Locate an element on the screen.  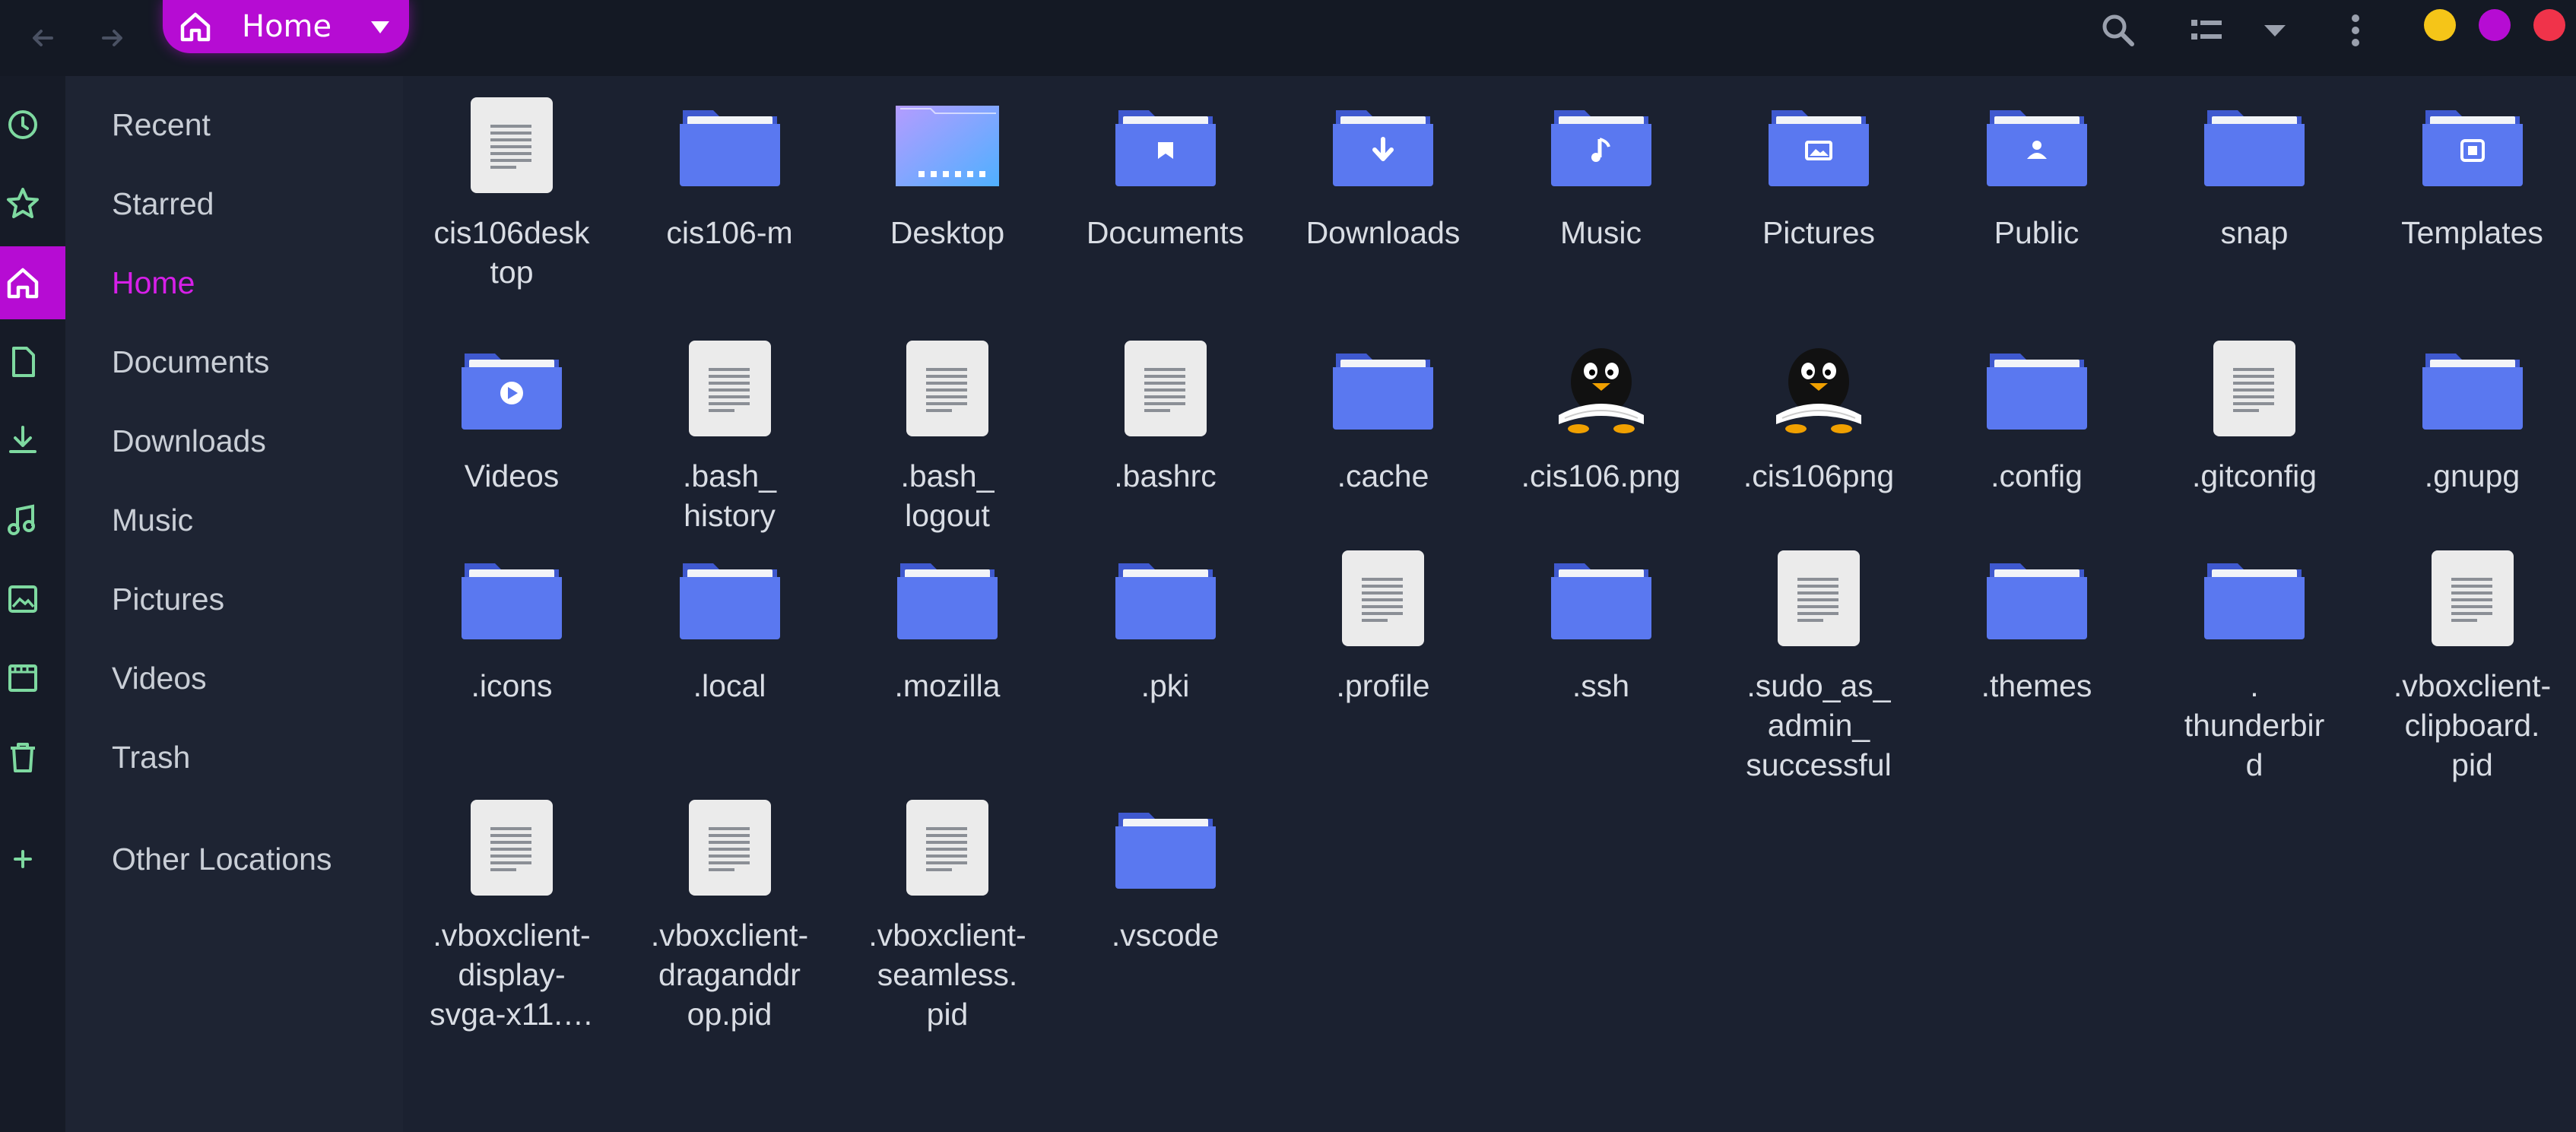
file-item: .bashrc is located at coordinates (1165, 445).